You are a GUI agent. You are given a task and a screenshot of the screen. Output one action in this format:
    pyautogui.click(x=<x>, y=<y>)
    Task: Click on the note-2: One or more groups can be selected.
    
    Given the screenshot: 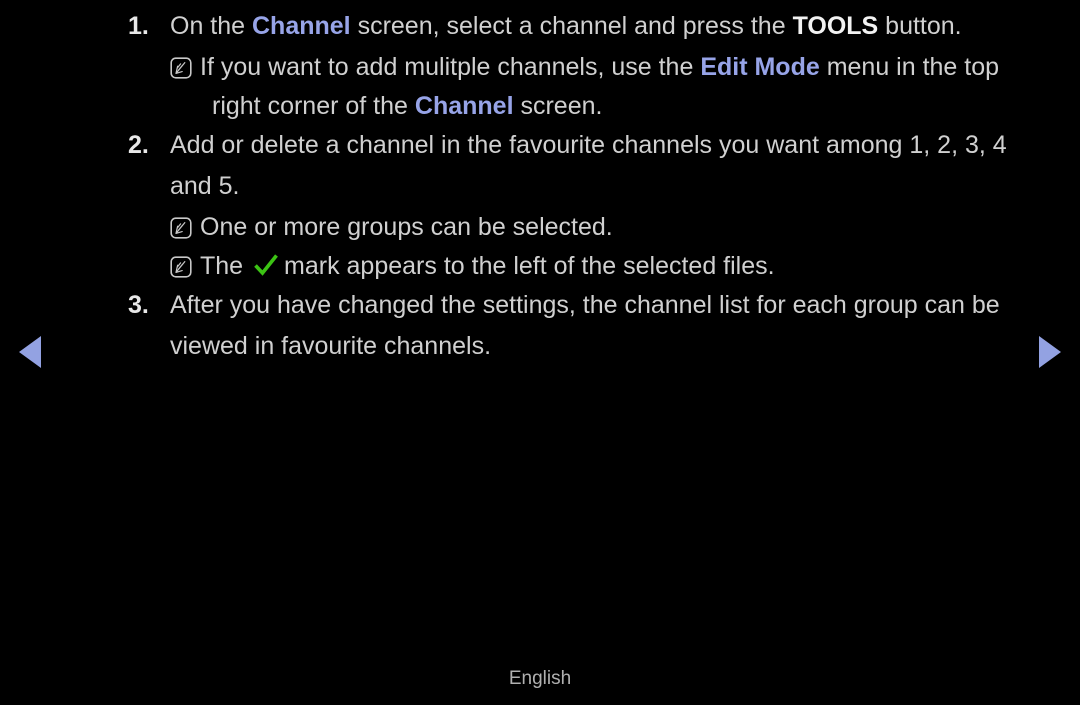 What is the action you would take?
    pyautogui.click(x=584, y=227)
    